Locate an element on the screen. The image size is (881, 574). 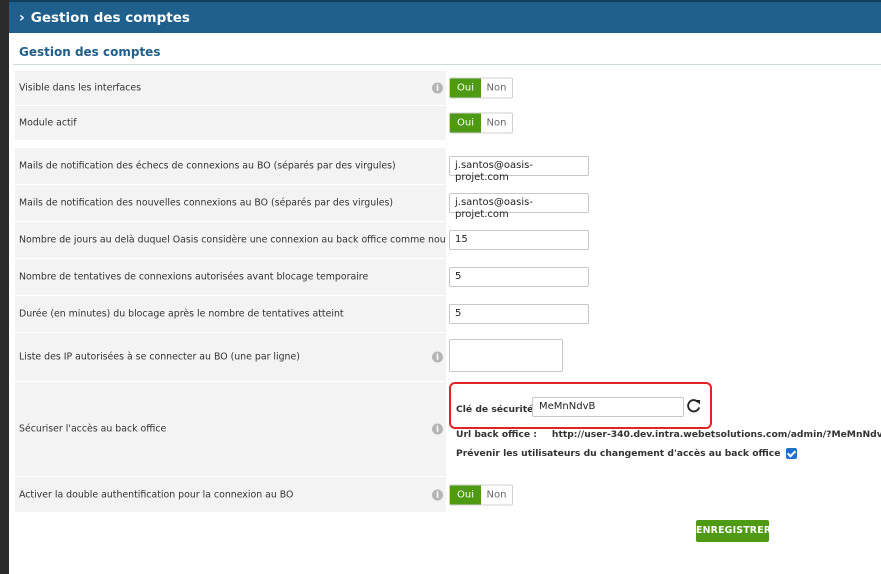
row-visible: Visible dans les interfaces i Oui Non is located at coordinates (448, 88).